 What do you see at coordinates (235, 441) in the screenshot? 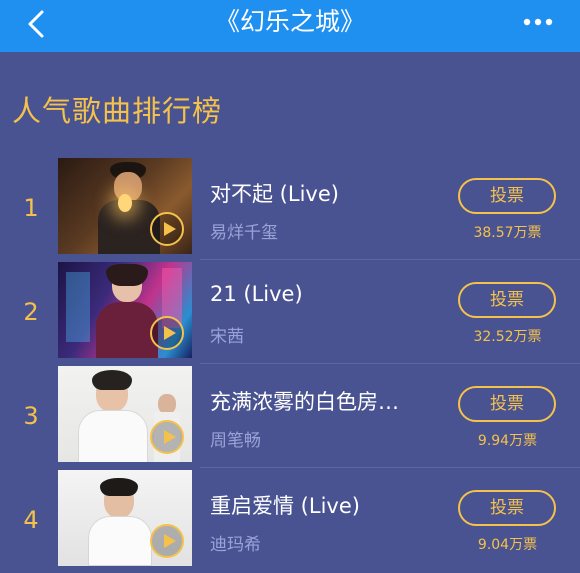
I see `artist-name: 周笔畅` at bounding box center [235, 441].